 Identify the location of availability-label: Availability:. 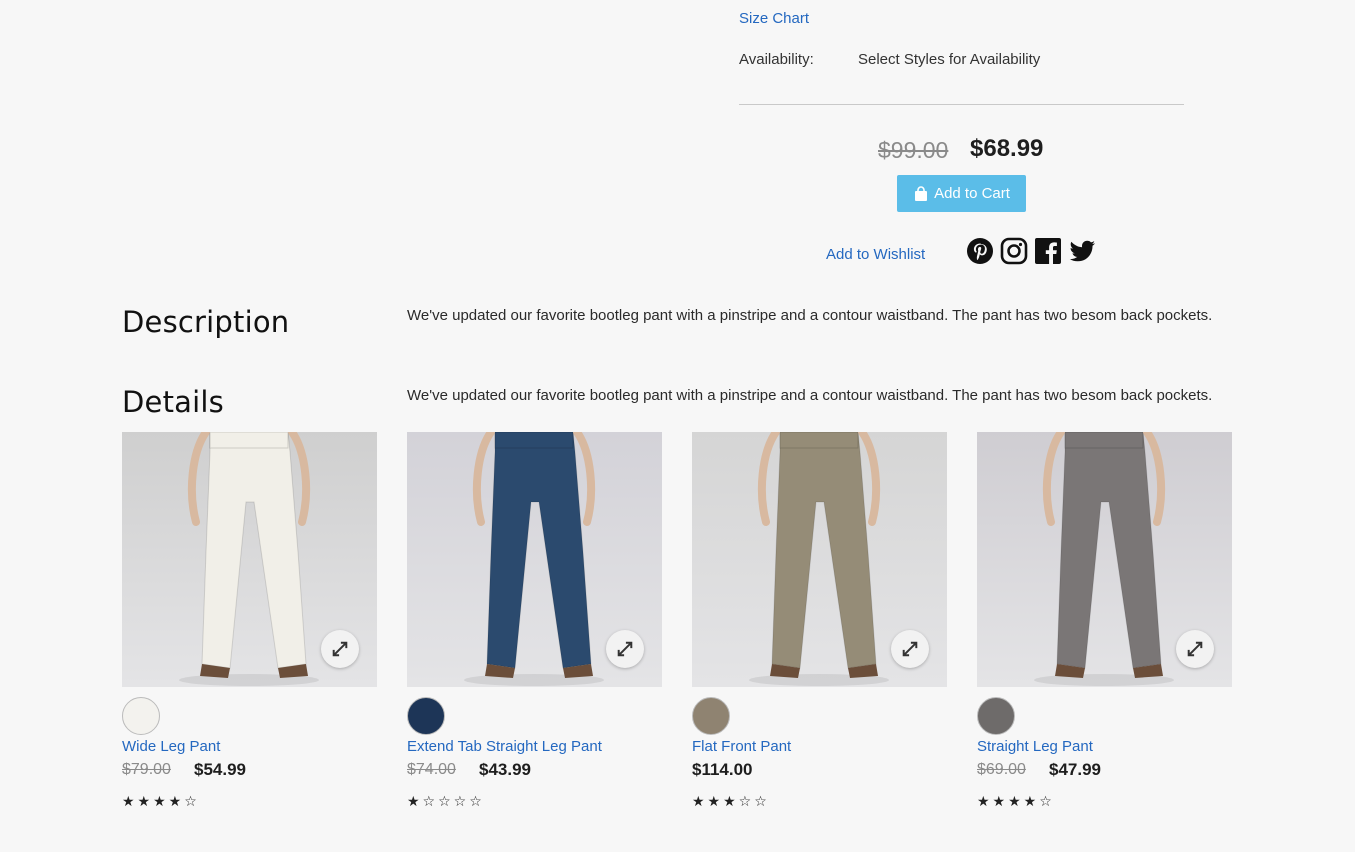
(776, 59).